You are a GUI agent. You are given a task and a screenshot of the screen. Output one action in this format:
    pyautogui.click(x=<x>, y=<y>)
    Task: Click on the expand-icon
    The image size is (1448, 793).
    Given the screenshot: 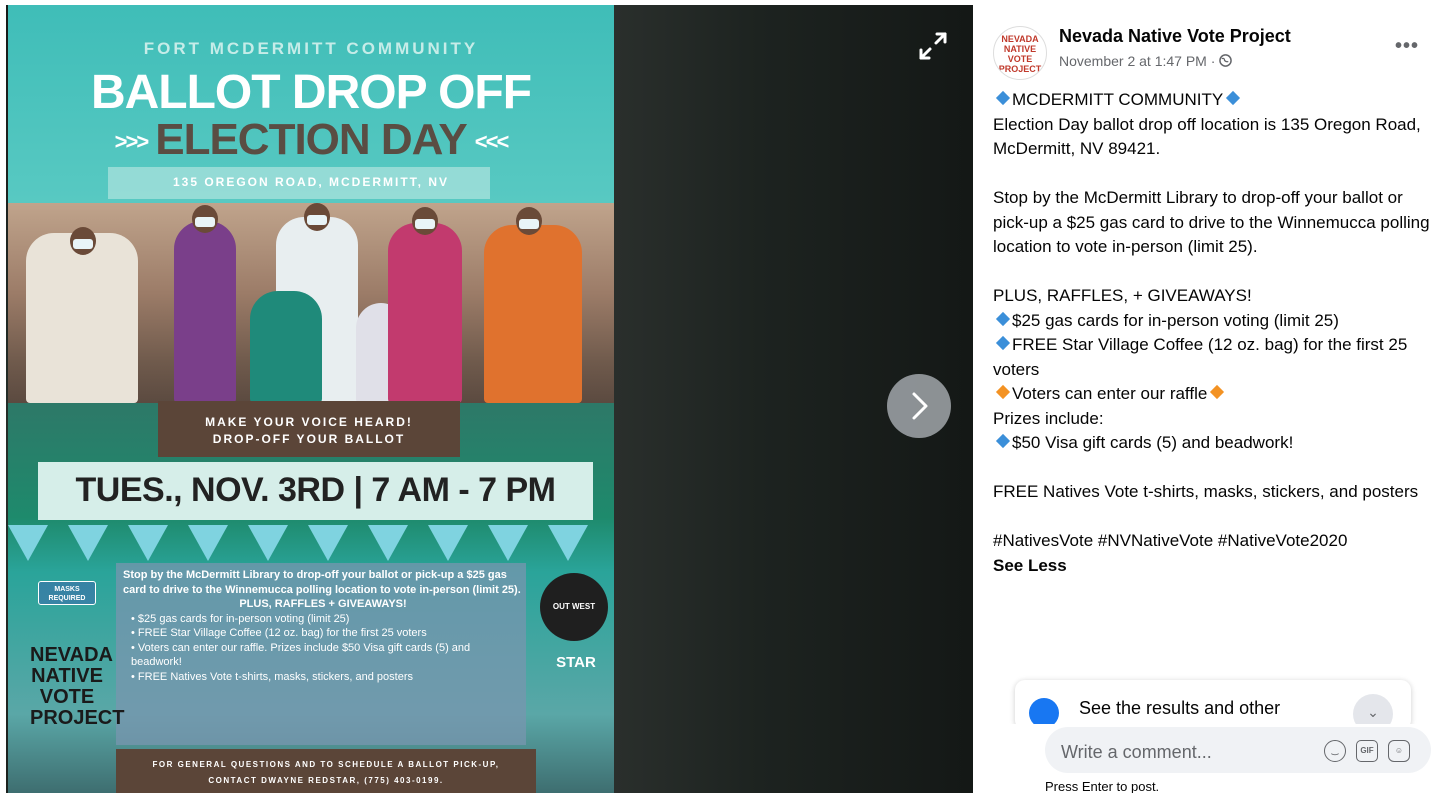 What is the action you would take?
    pyautogui.click(x=933, y=46)
    